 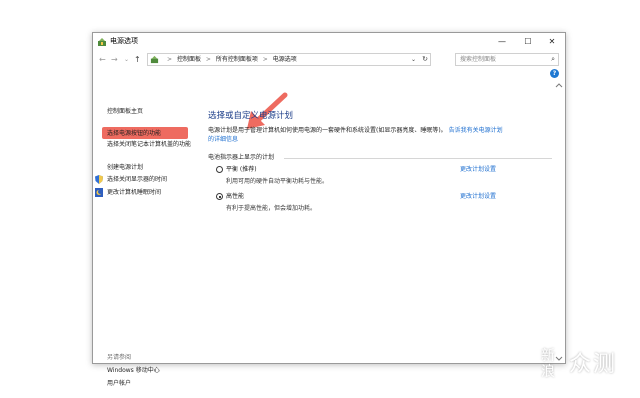 I want to click on plan-radio-balanced, so click(x=219, y=169).